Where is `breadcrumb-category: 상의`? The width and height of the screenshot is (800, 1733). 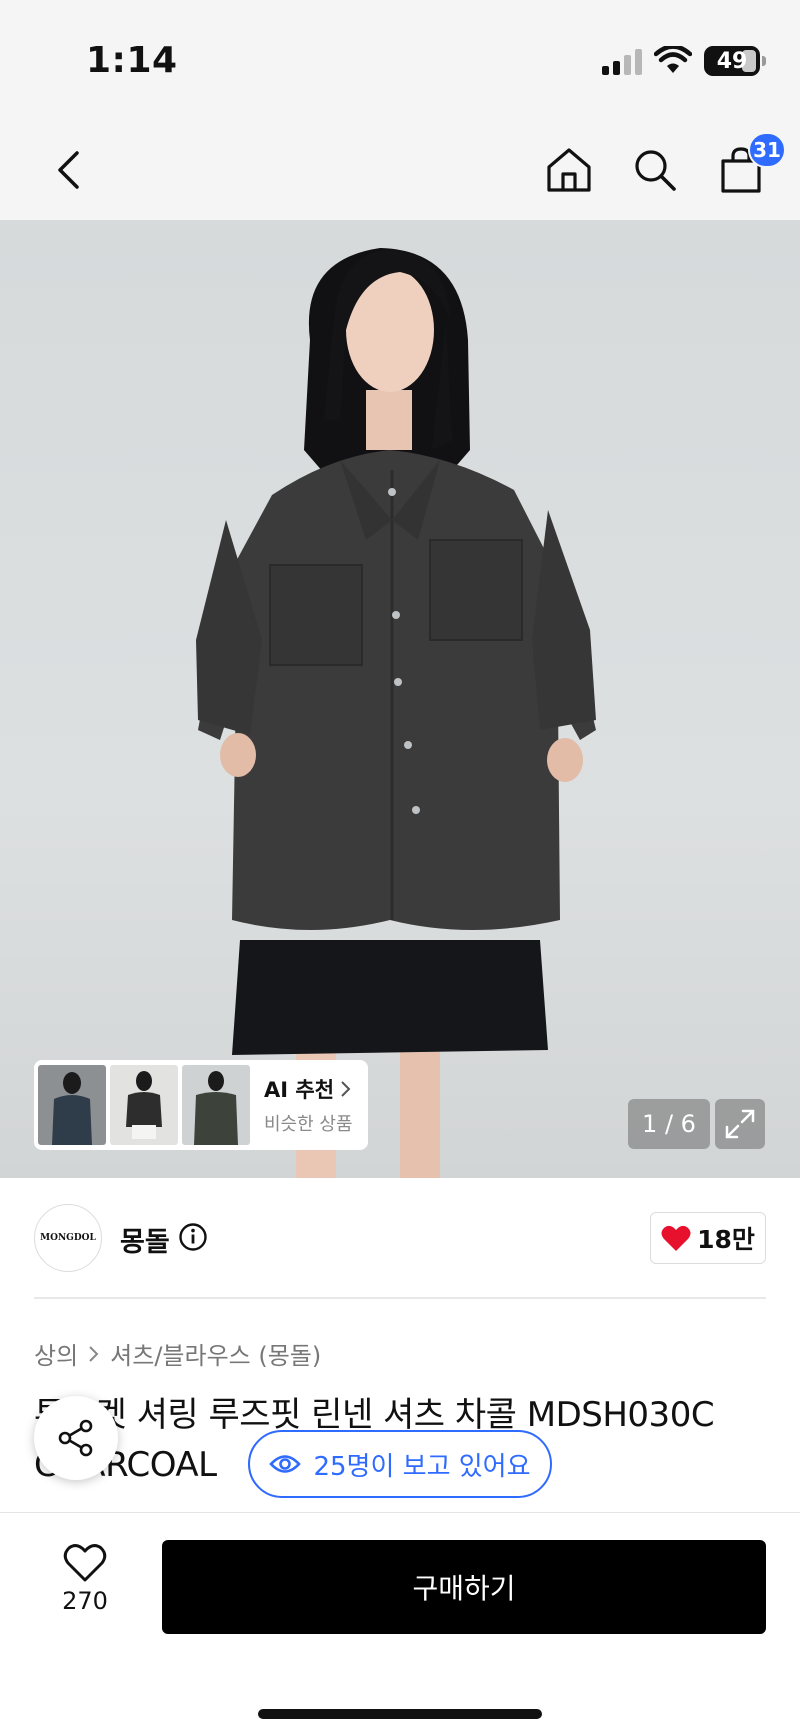 breadcrumb-category: 상의 is located at coordinates (56, 1353).